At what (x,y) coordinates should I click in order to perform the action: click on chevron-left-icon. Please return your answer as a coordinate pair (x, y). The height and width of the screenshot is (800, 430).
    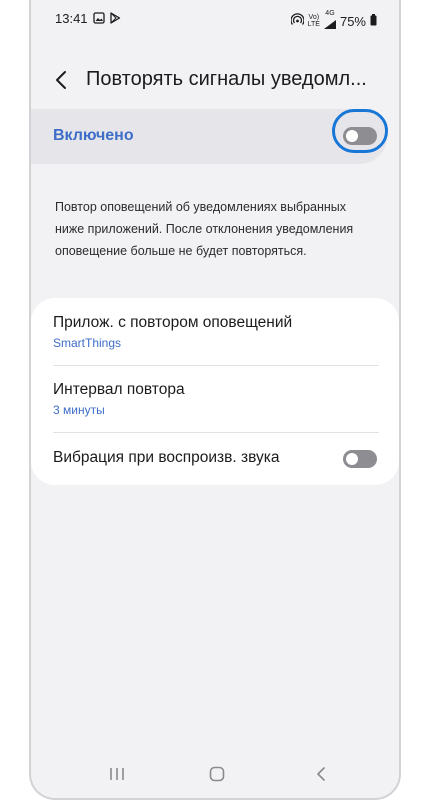
    Looking at the image, I should click on (61, 80).